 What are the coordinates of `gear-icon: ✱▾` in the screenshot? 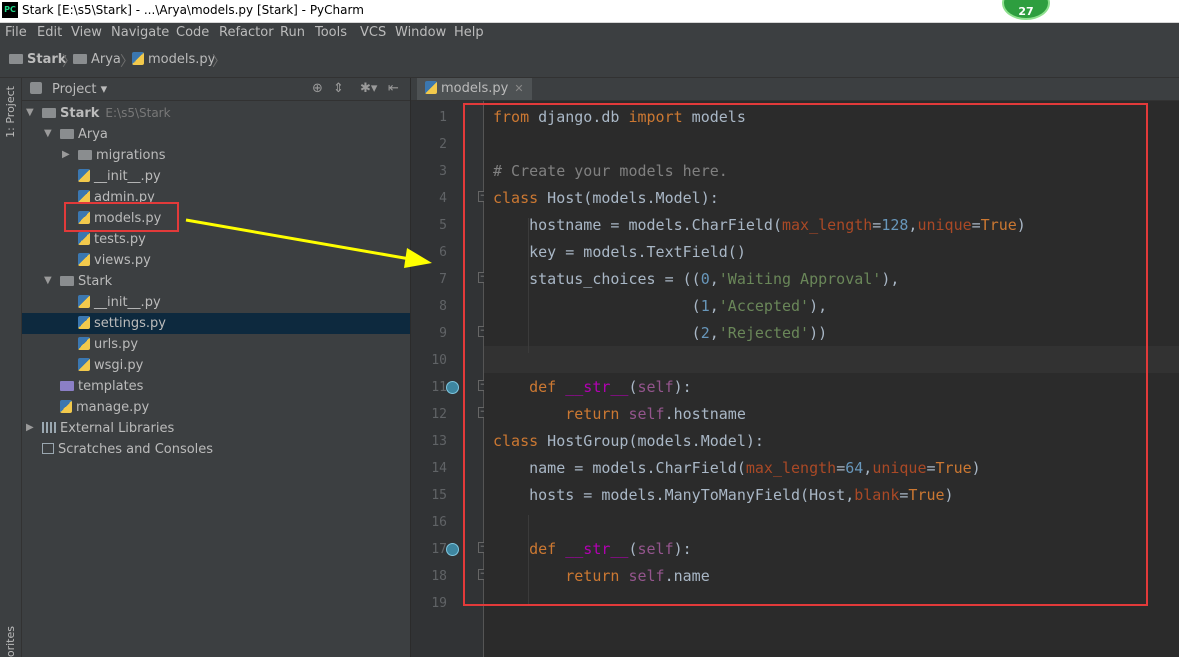 It's located at (368, 88).